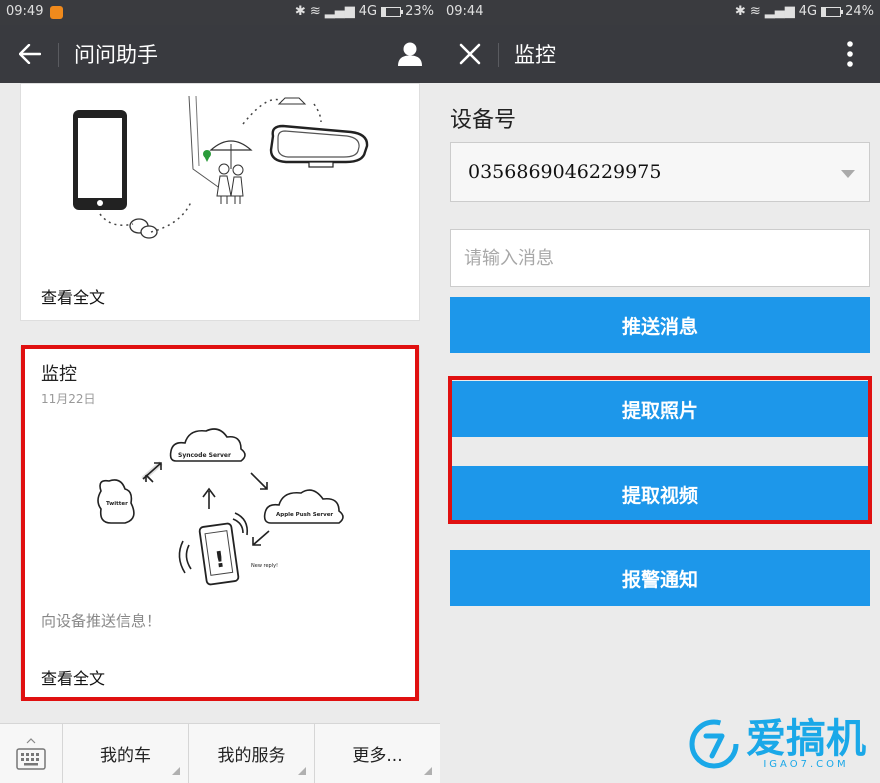 This screenshot has height=783, width=880. Describe the element at coordinates (25, 11) in the screenshot. I see `status-time: 09:49` at that location.